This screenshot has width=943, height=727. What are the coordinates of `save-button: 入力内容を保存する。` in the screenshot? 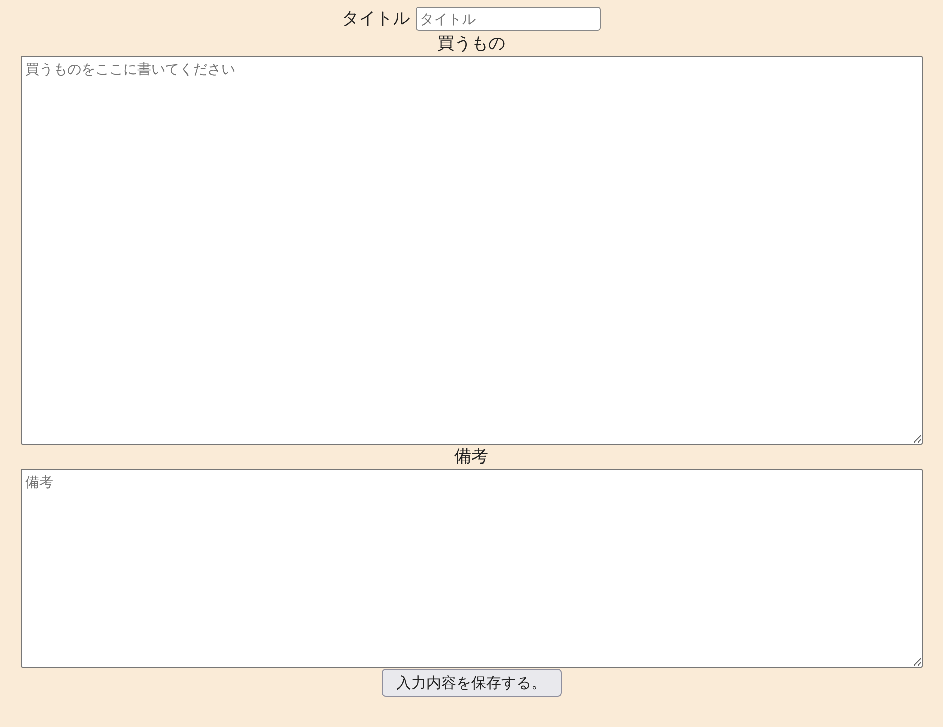 It's located at (472, 683).